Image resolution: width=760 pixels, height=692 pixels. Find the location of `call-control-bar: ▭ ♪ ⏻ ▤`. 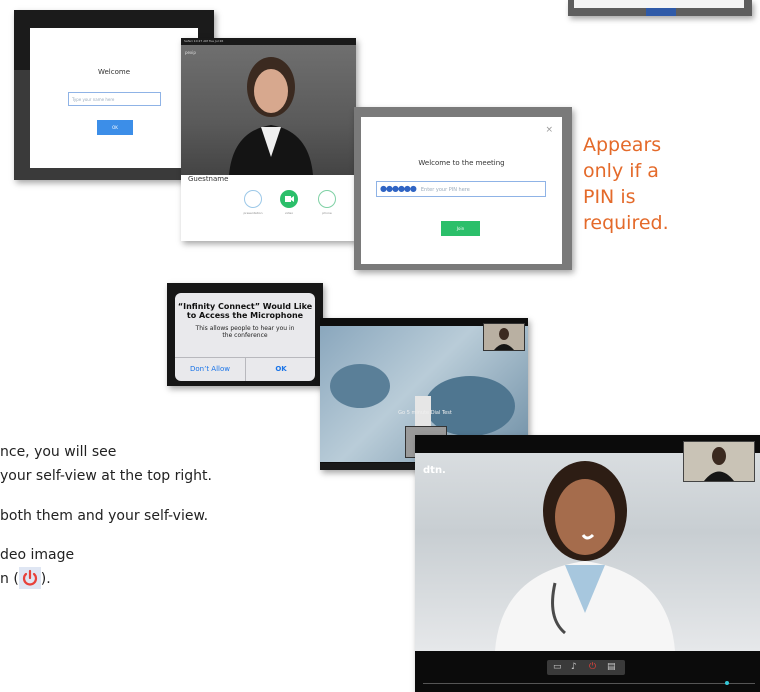

call-control-bar: ▭ ♪ ⏻ ▤ is located at coordinates (586, 667).